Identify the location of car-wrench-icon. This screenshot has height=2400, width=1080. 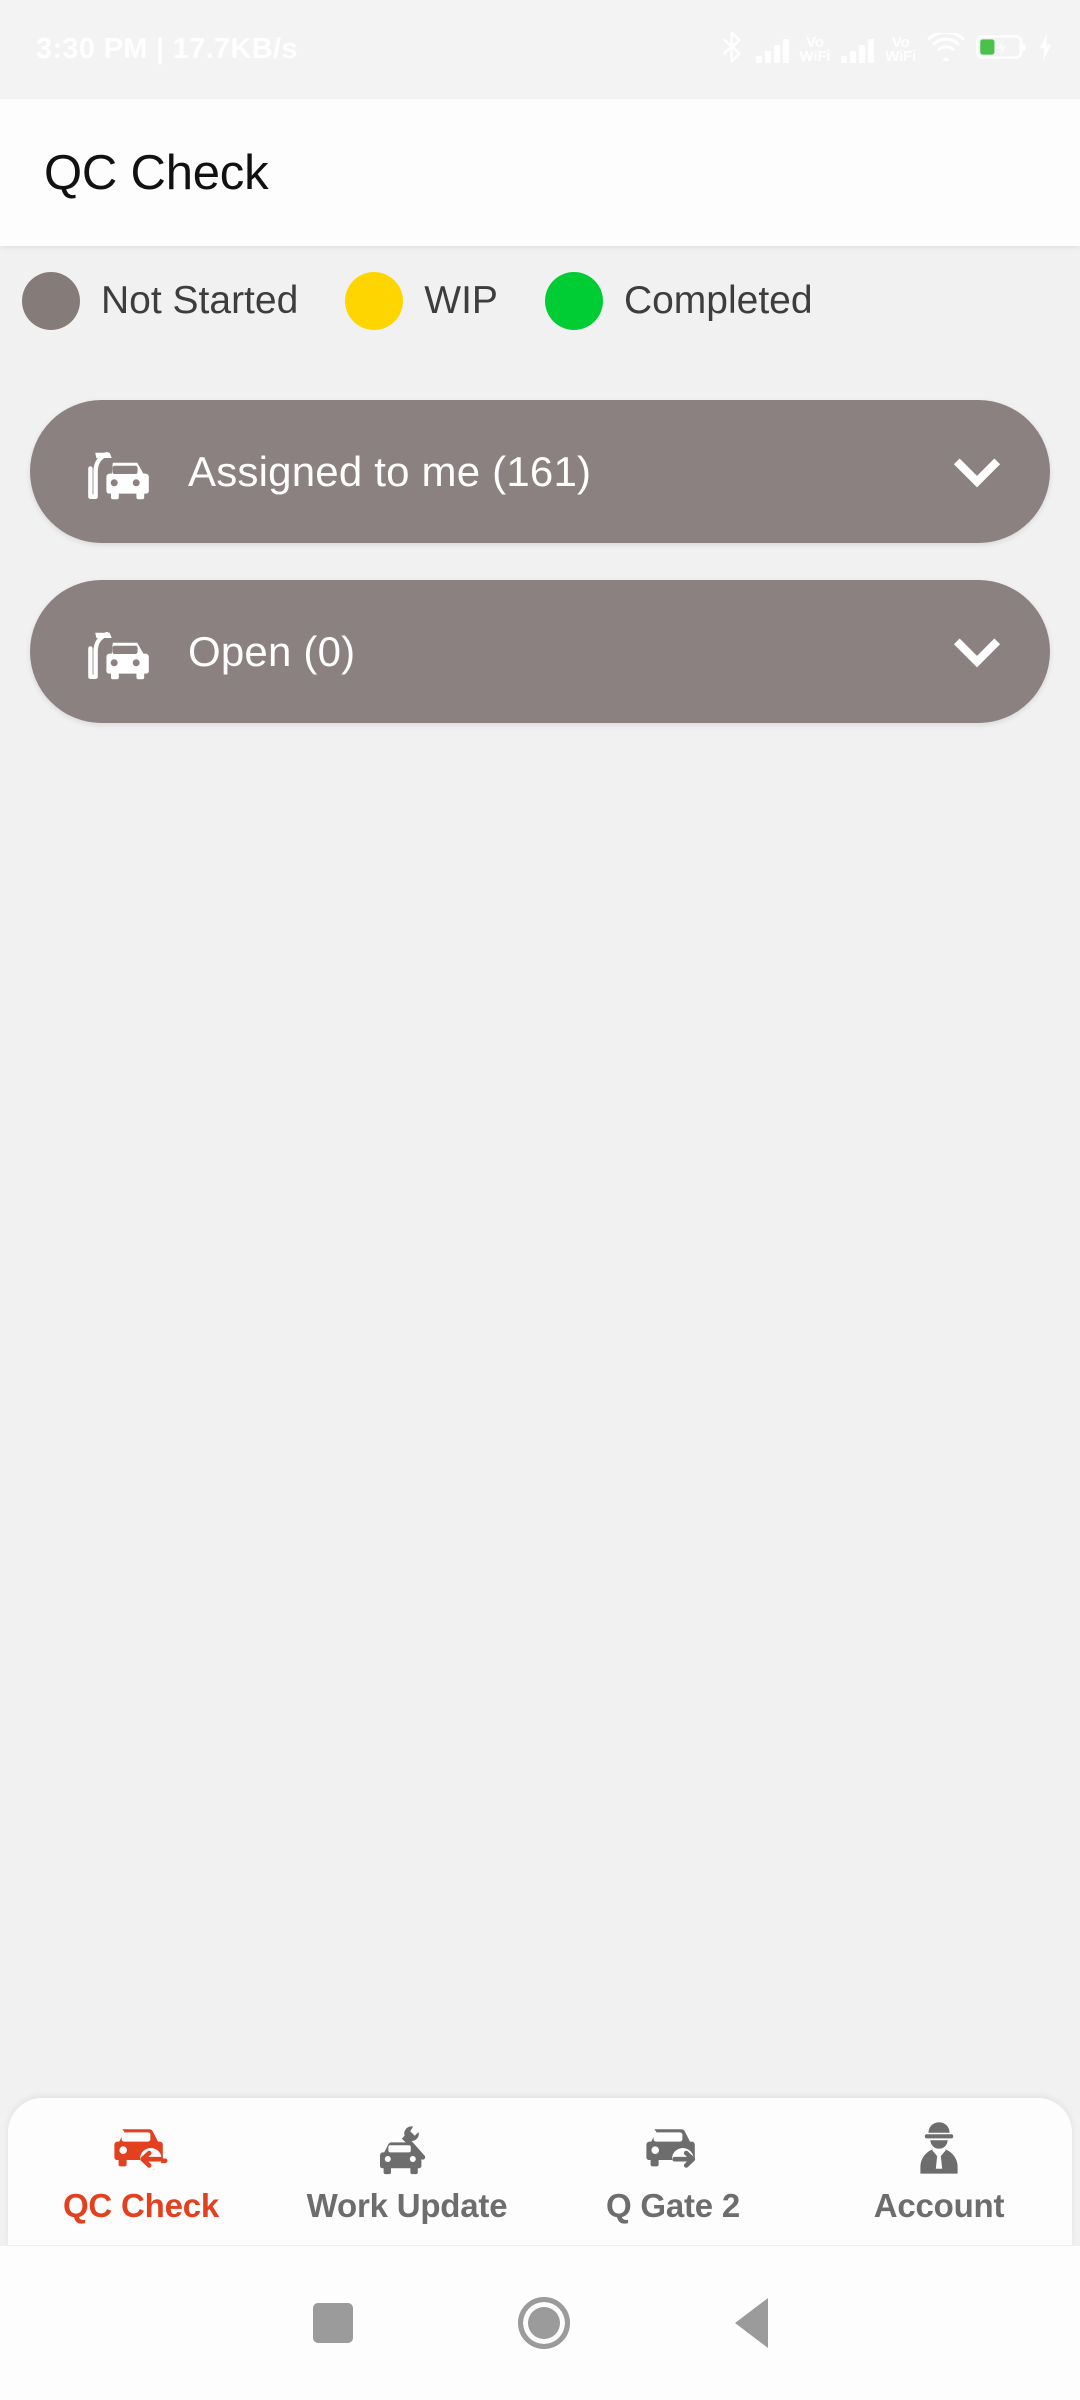
(407, 2149).